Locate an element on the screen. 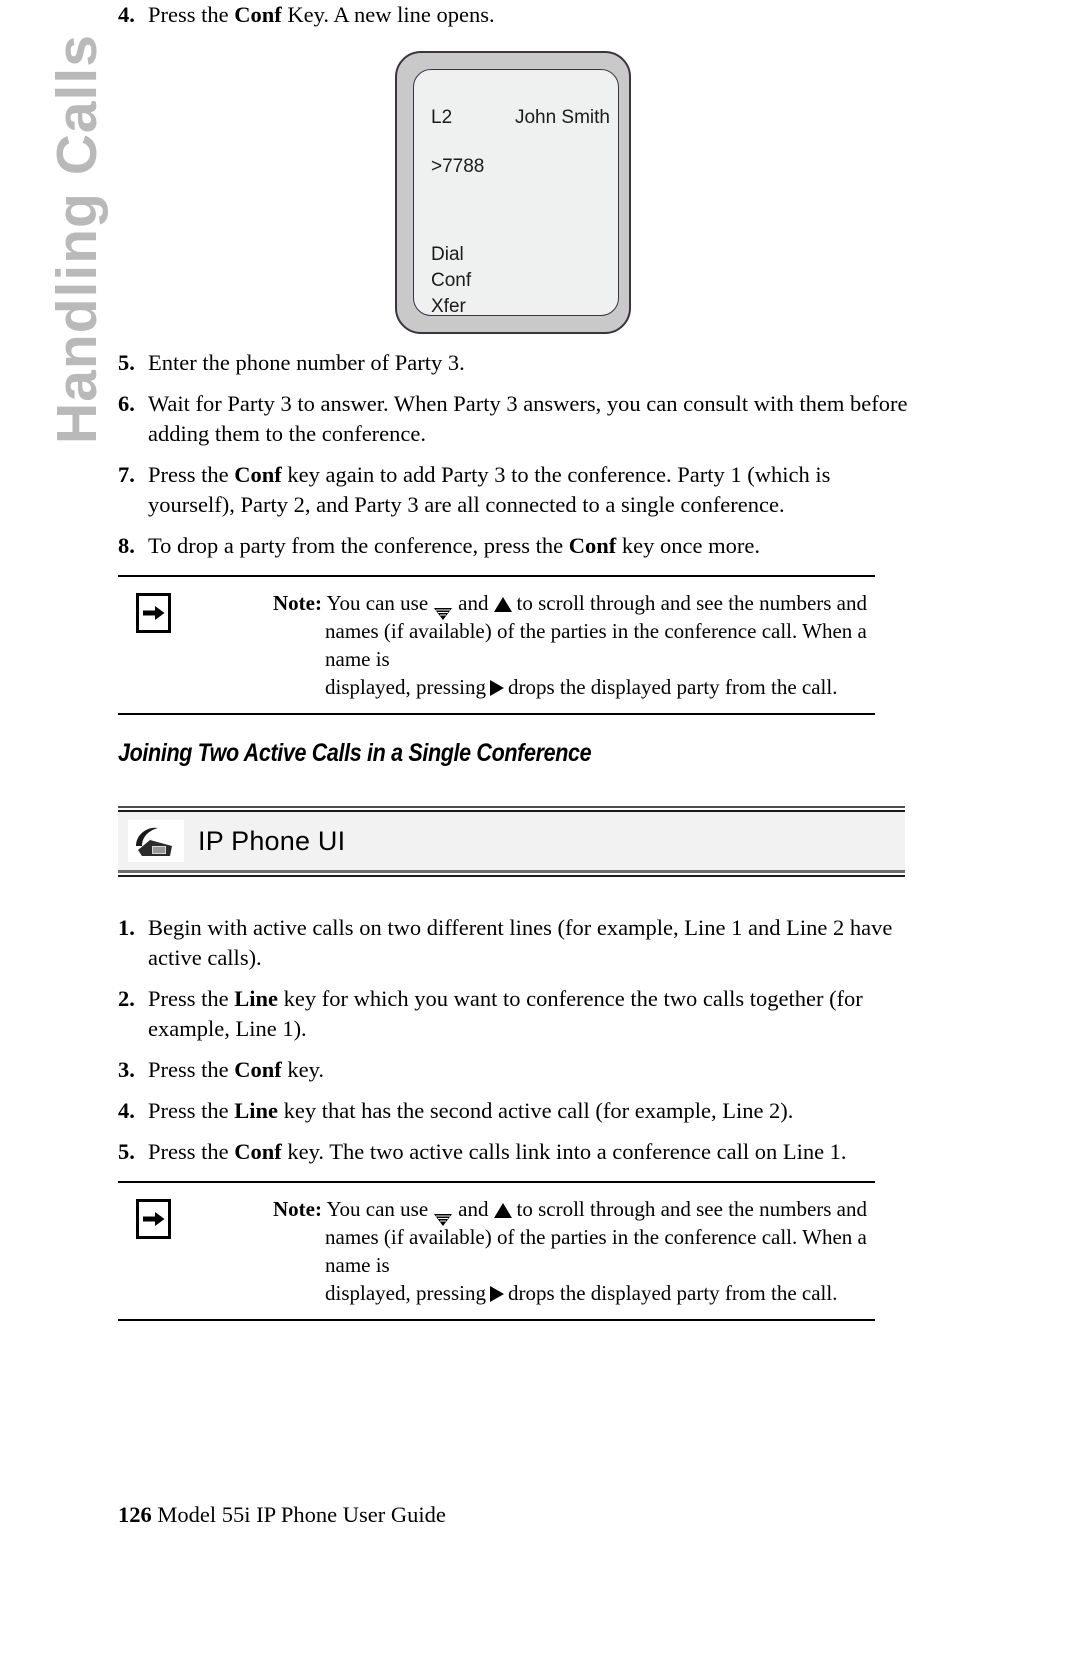 The width and height of the screenshot is (1080, 1669). lcd-softkey-dial: Dial is located at coordinates (447, 254).